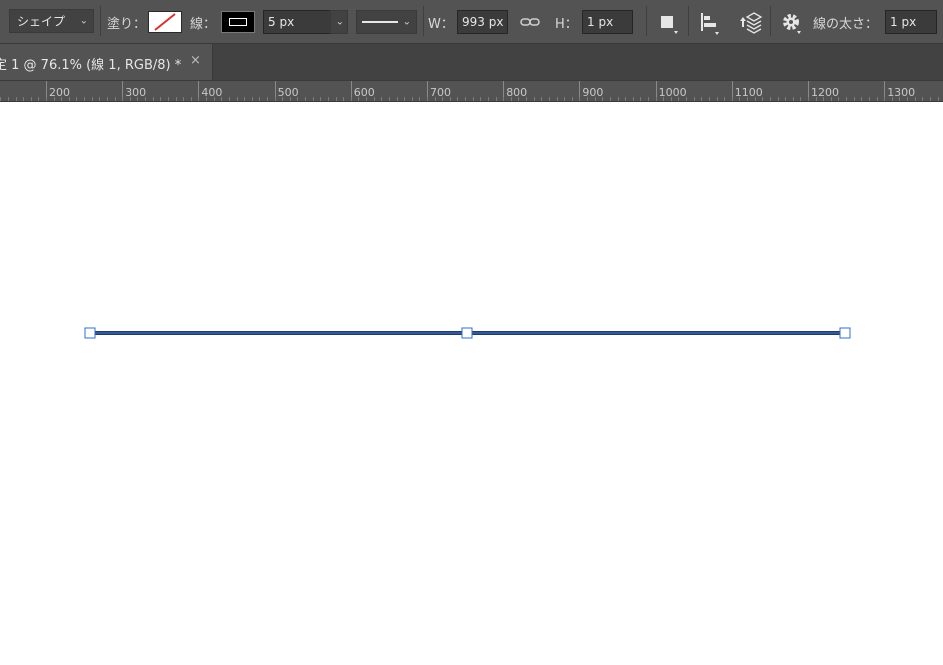 The image size is (943, 665). I want to click on stroke-width-input: 5 px, so click(297, 22).